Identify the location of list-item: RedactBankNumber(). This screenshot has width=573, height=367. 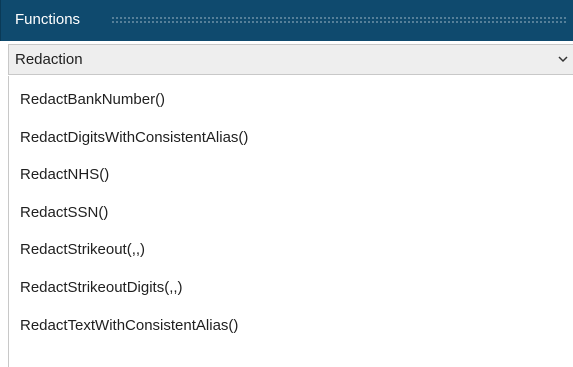
(92, 100).